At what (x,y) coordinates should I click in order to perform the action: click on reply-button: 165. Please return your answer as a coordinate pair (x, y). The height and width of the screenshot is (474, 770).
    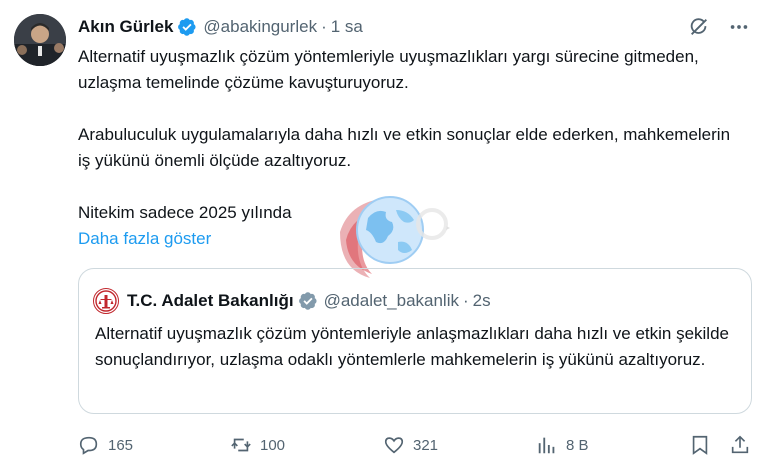
    Looking at the image, I should click on (105, 445).